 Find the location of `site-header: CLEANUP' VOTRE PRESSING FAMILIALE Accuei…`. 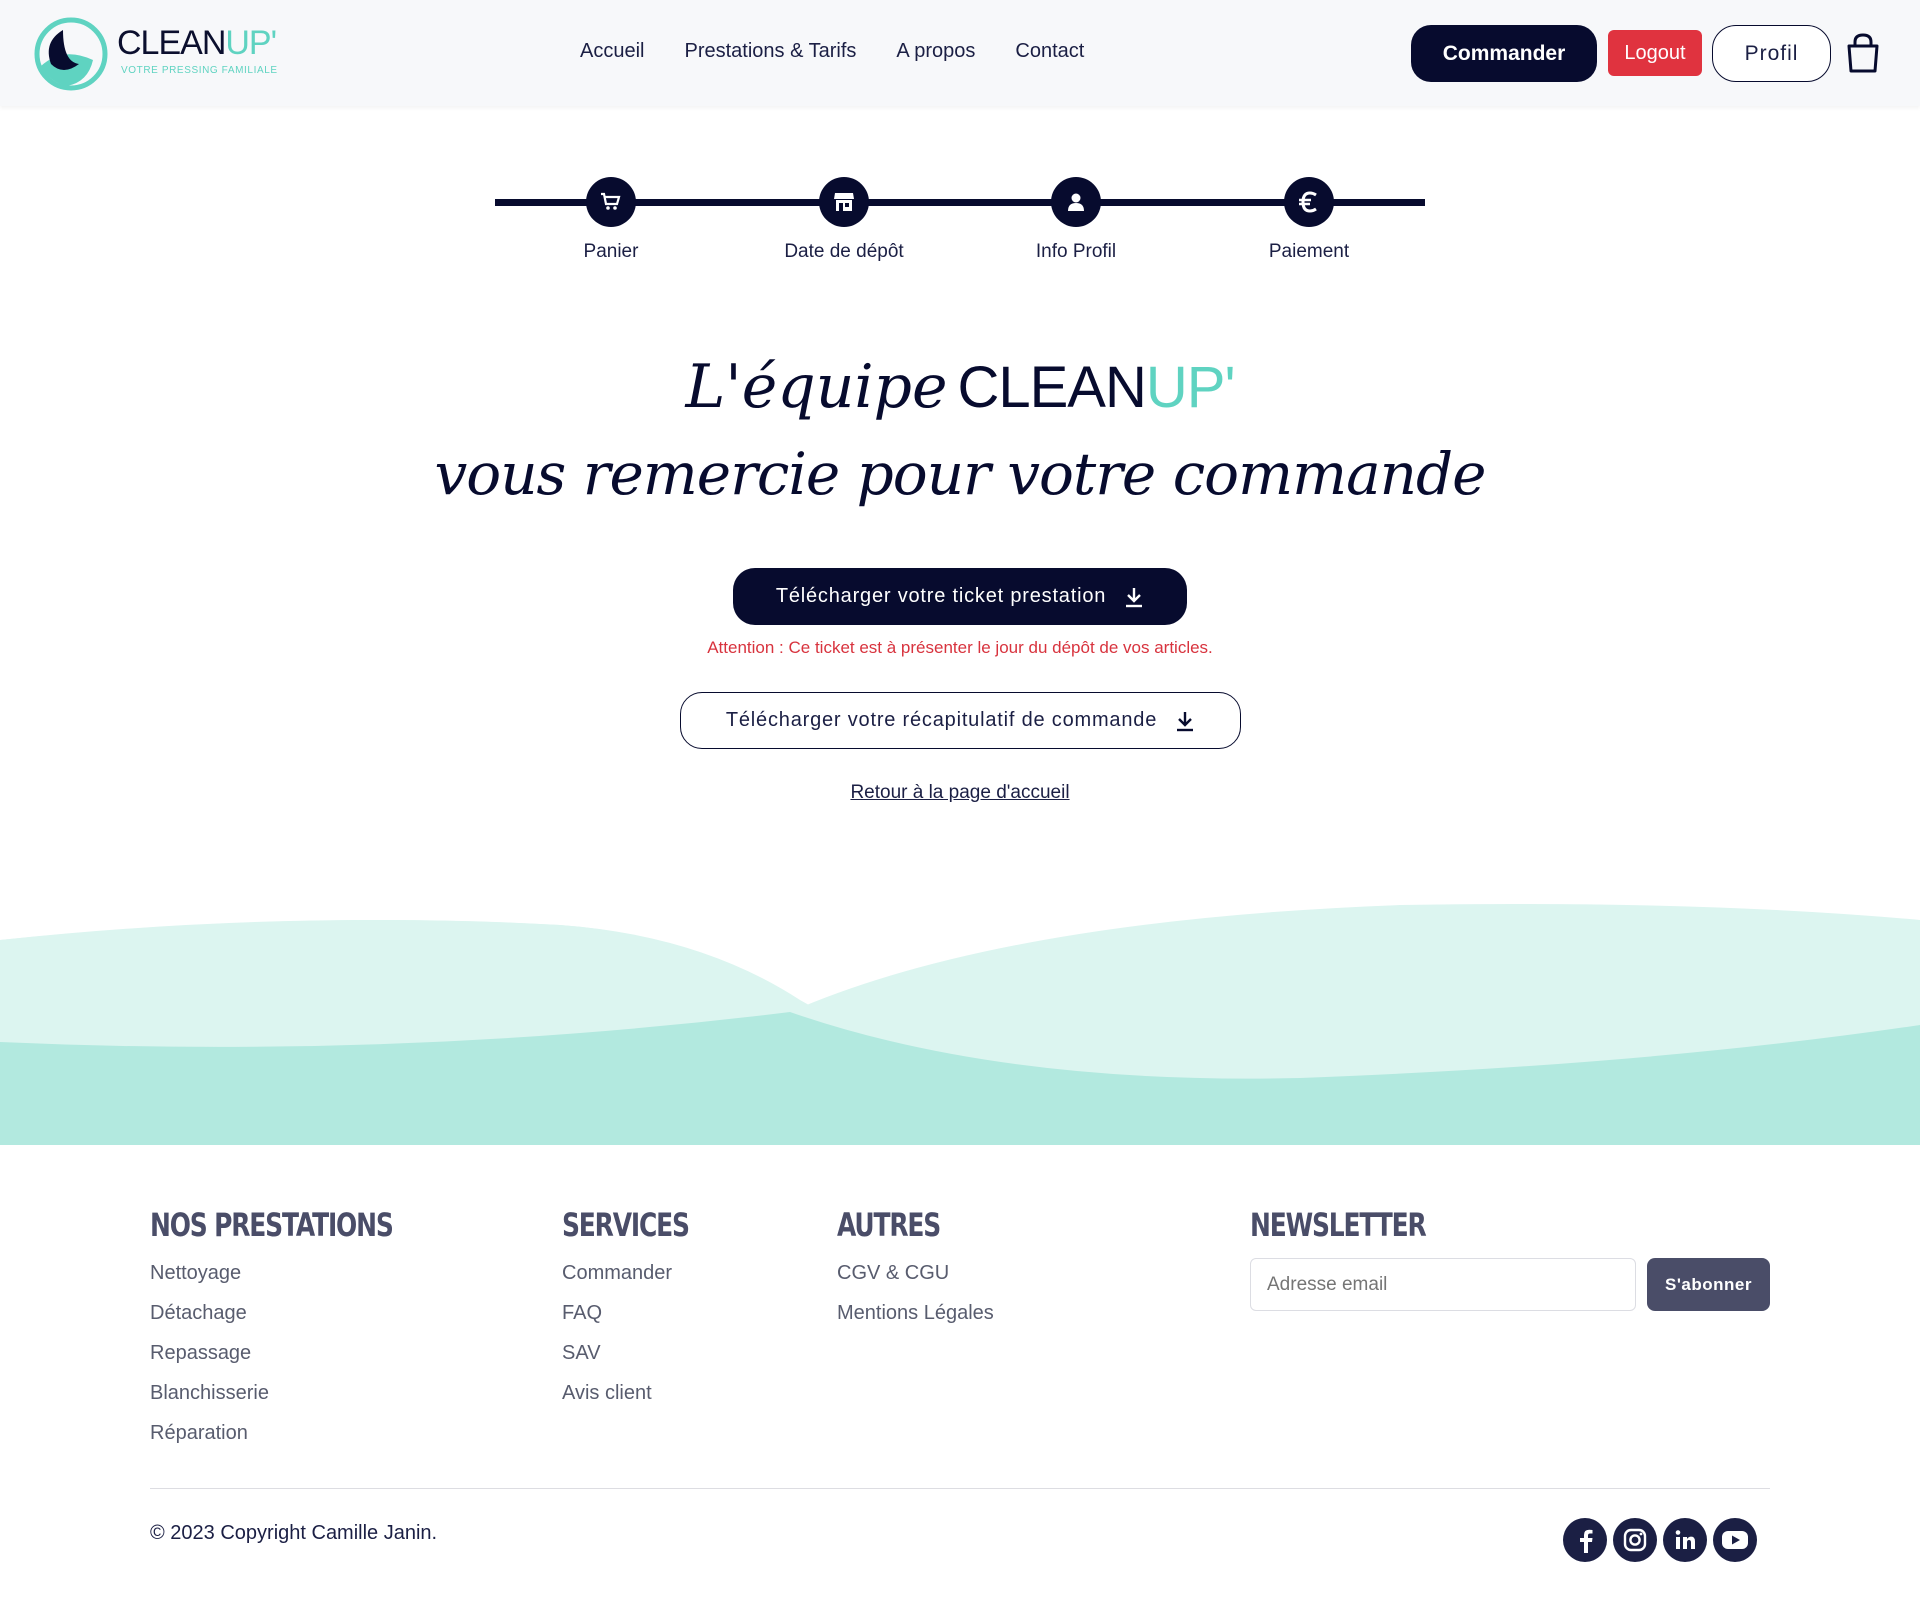

site-header: CLEANUP' VOTRE PRESSING FAMILIALE Accuei… is located at coordinates (960, 53).